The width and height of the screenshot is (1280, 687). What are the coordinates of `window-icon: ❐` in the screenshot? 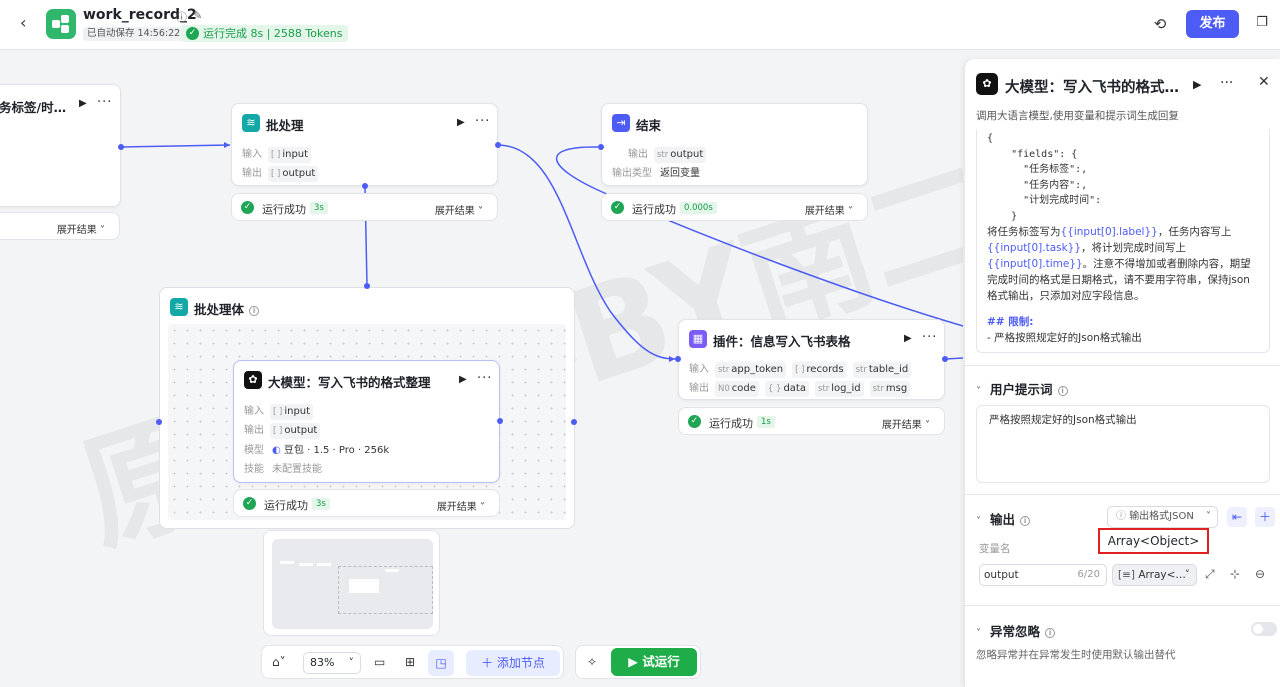 It's located at (1262, 23).